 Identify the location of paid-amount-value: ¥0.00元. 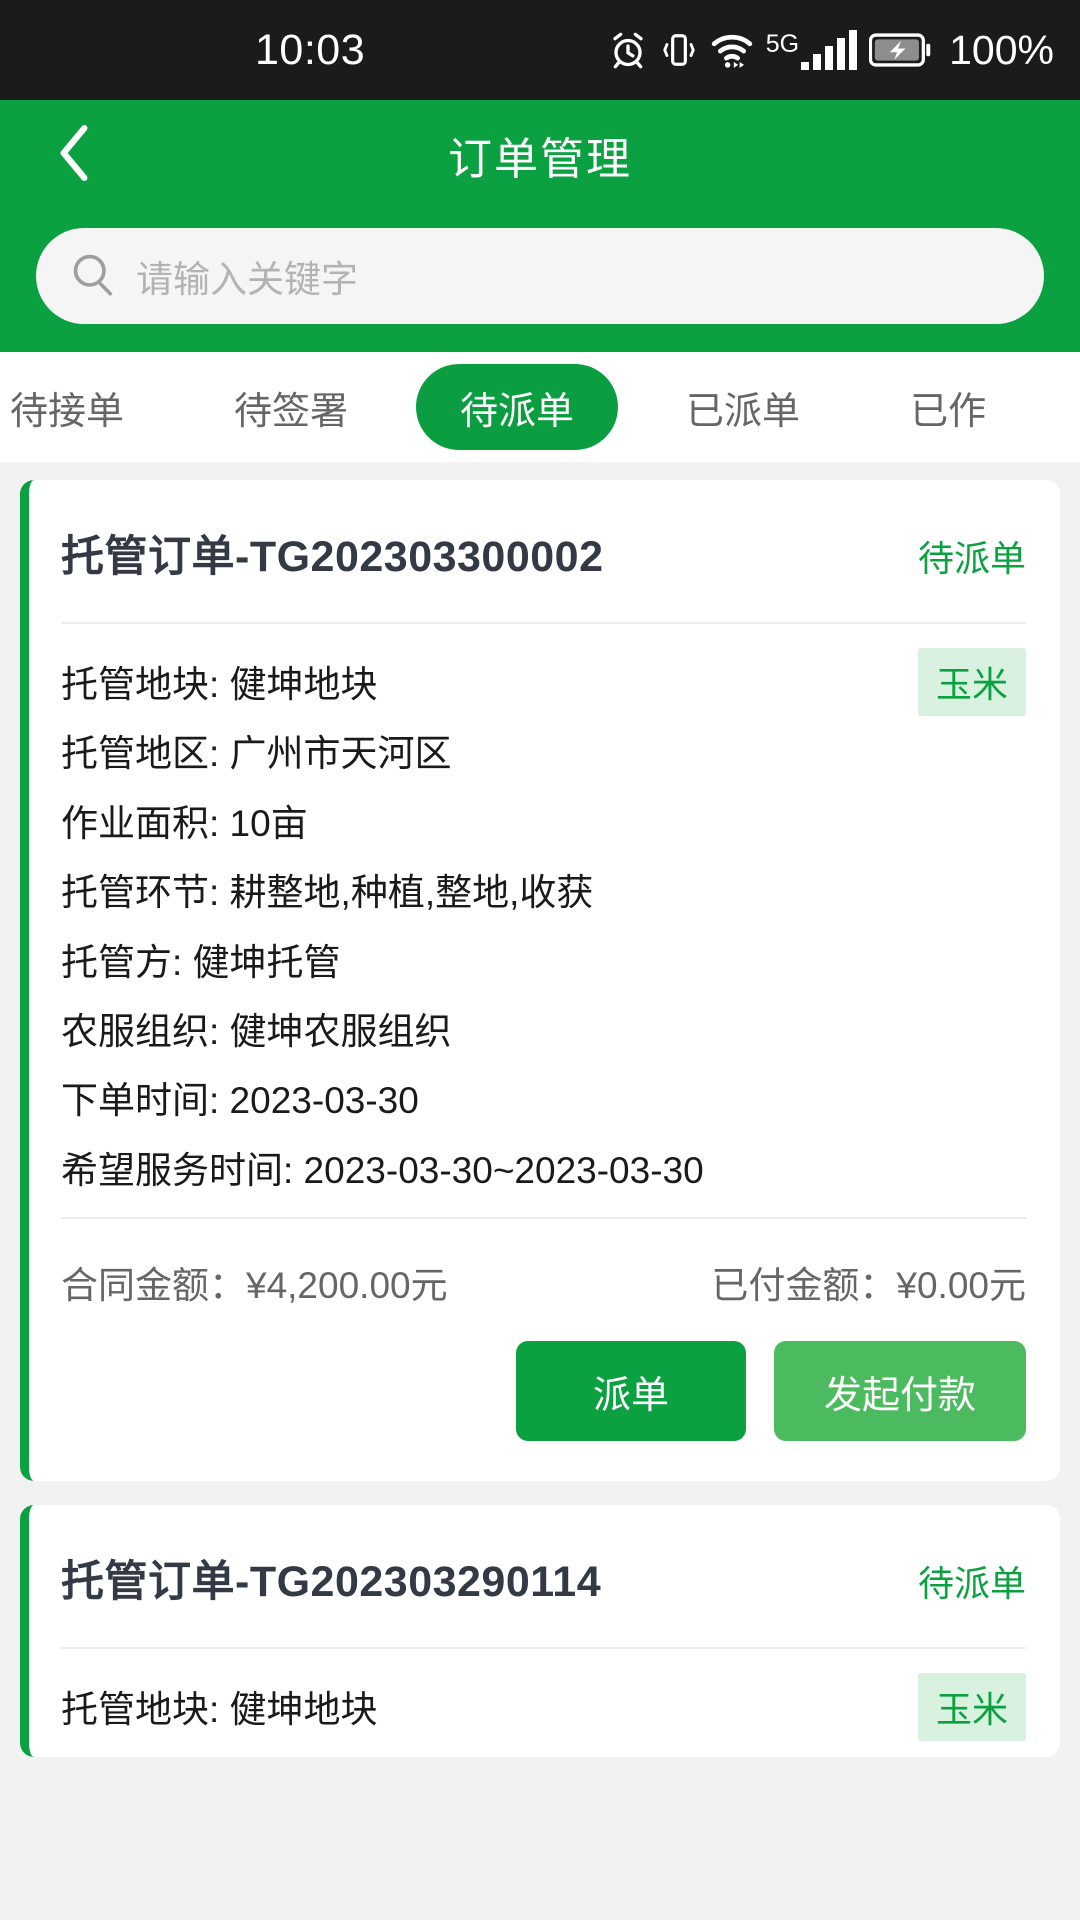
(961, 1286).